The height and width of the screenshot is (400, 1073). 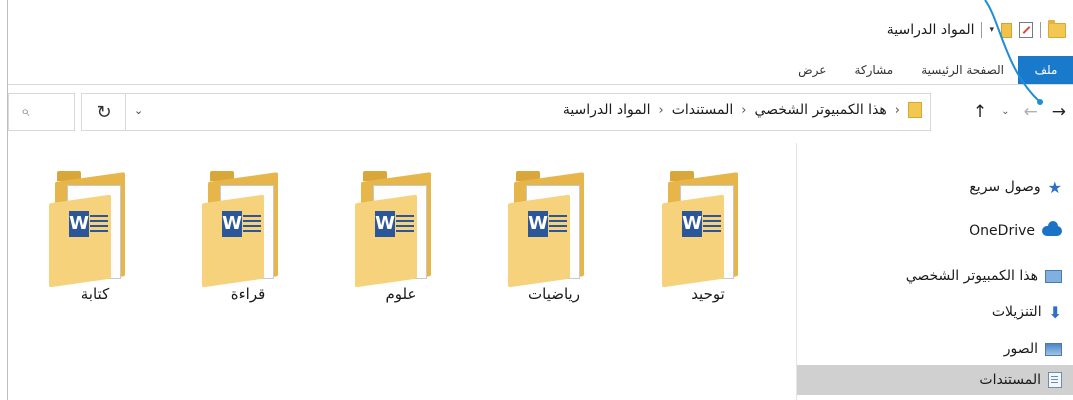 What do you see at coordinates (1045, 70) in the screenshot?
I see `tab-file: ملف` at bounding box center [1045, 70].